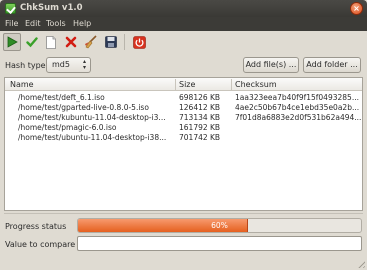  I want to click on window-title: ChkSum v1.0, so click(51, 8).